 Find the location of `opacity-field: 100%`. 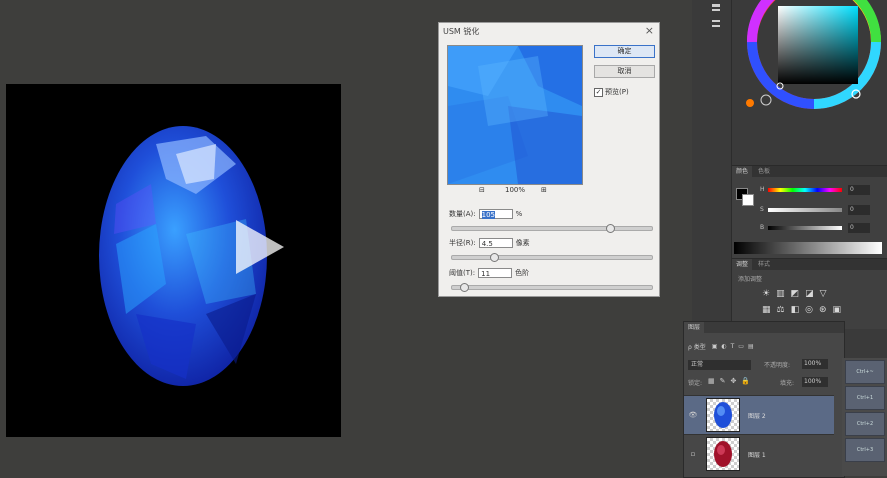

opacity-field: 100% is located at coordinates (815, 364).